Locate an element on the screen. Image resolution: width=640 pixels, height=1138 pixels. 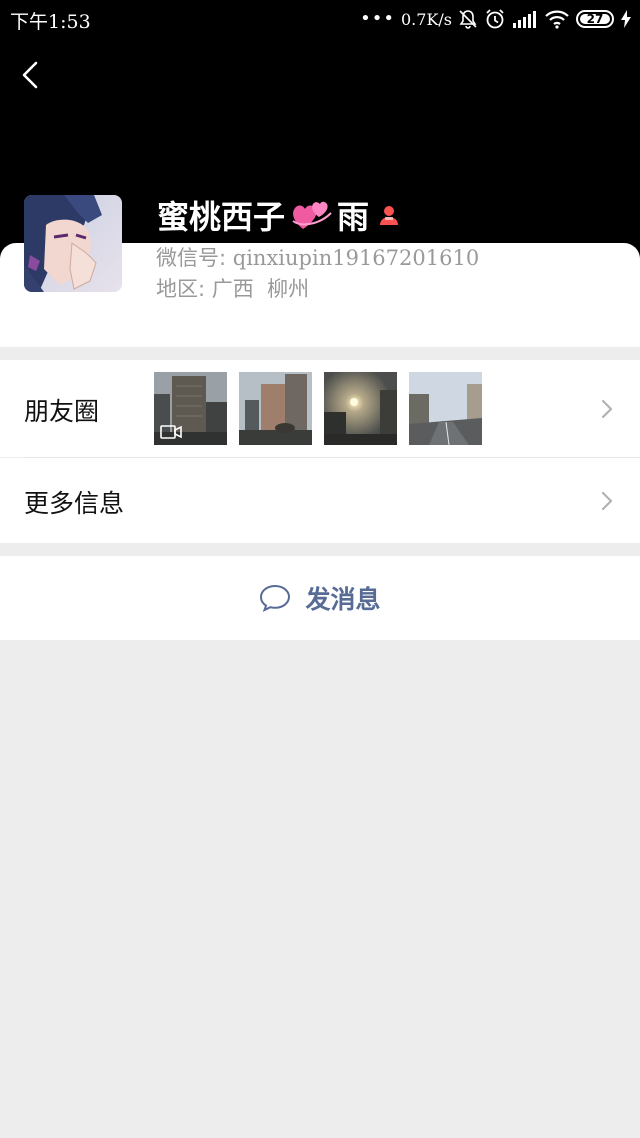
female-icon is located at coordinates (389, 215).